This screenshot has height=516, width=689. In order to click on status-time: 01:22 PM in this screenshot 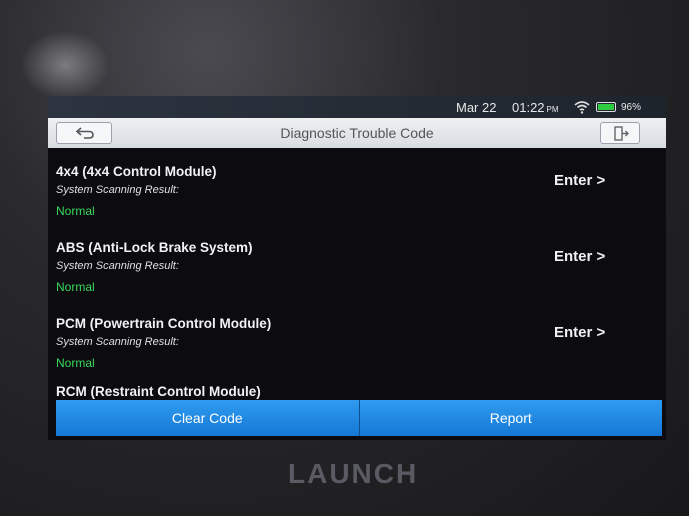, I will do `click(535, 107)`.